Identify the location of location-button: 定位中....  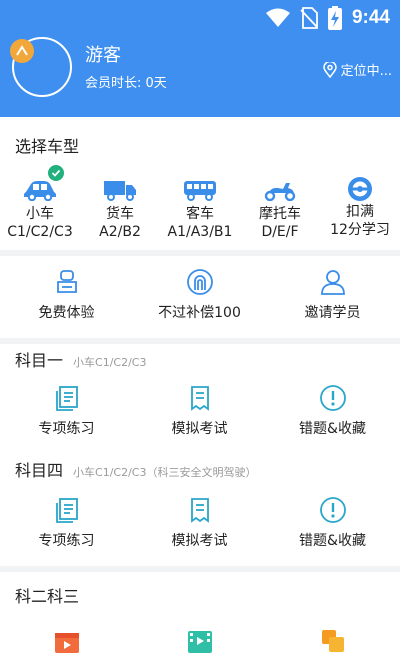
(357, 69).